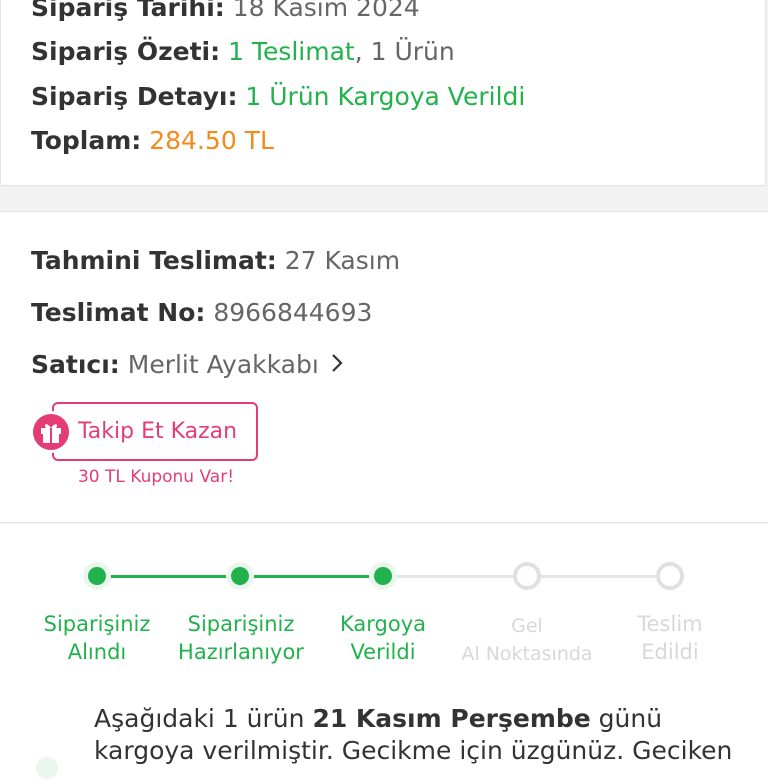  What do you see at coordinates (211, 140) in the screenshot?
I see `order-total-value: 284.50 TL` at bounding box center [211, 140].